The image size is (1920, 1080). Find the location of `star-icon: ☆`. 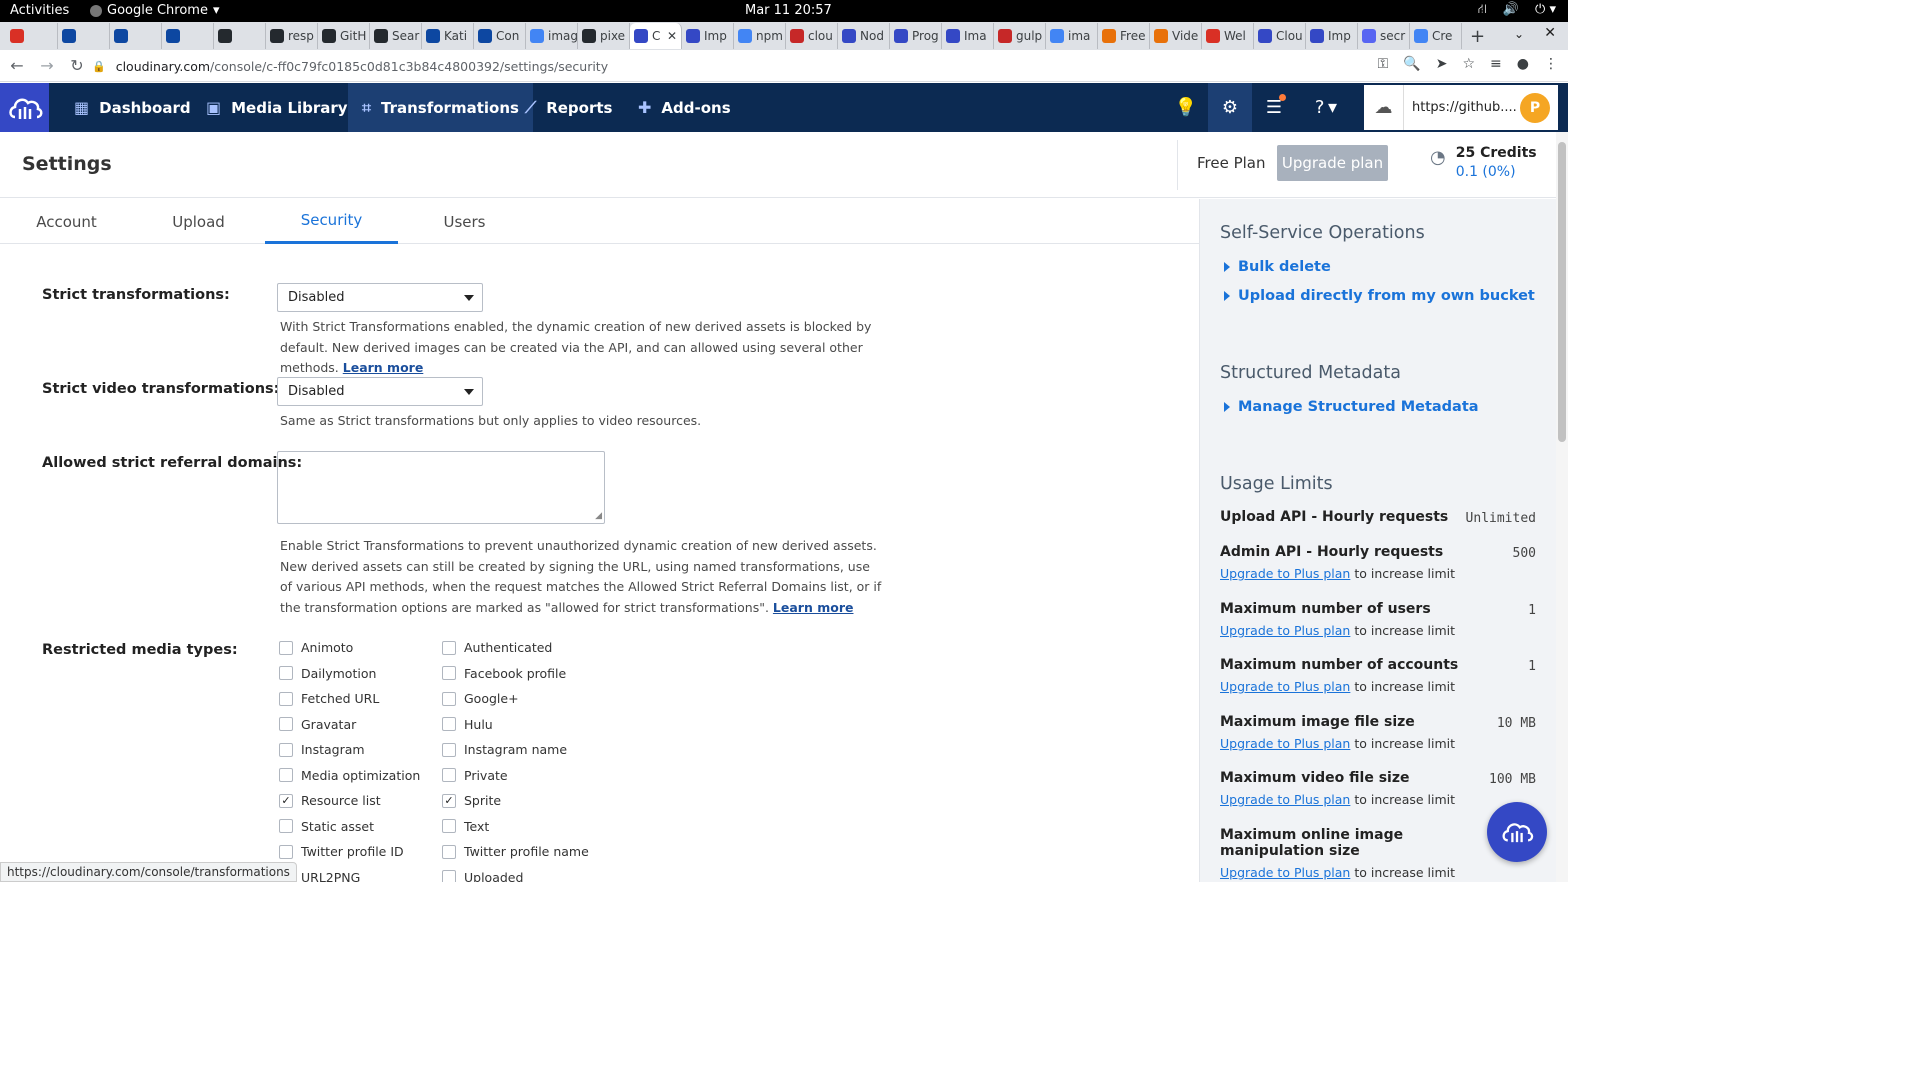

star-icon: ☆ is located at coordinates (1468, 64).